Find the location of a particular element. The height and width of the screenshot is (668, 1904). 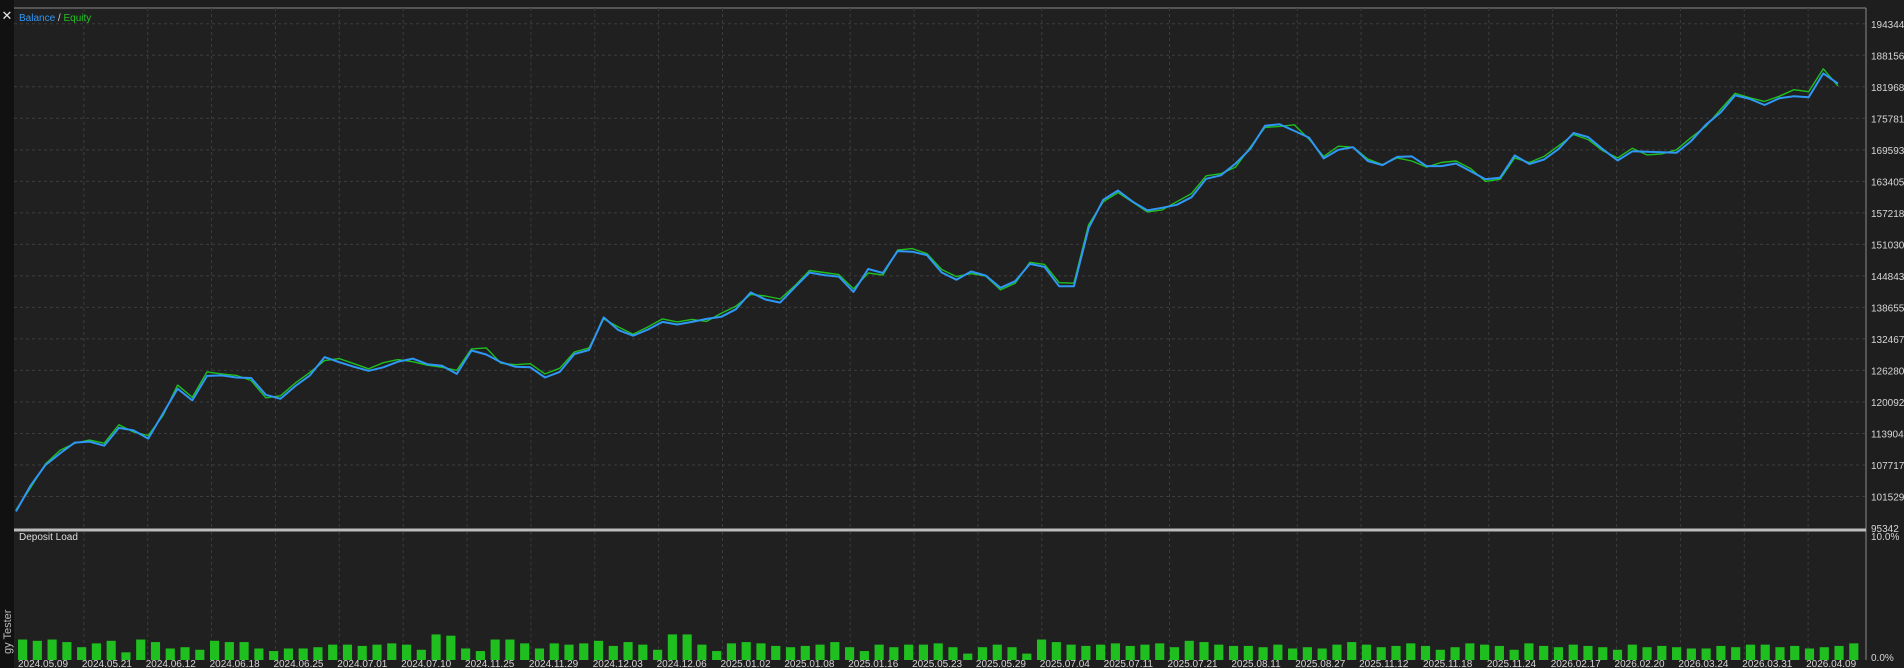

x-tick-label: 2024.05.09 is located at coordinates (43, 663).